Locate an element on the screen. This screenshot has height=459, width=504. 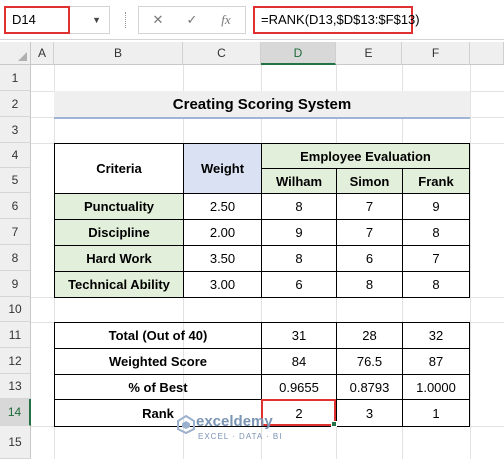
weight-cell: 2.50 is located at coordinates (222, 206).